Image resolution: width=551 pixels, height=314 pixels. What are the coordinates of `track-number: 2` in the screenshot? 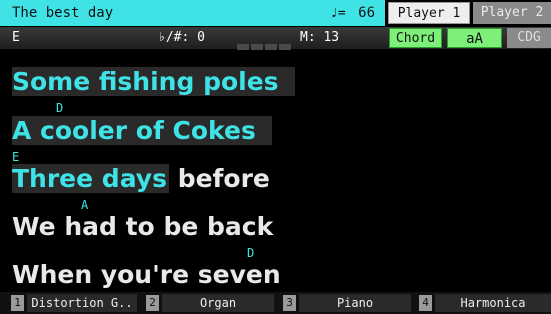 It's located at (152, 303).